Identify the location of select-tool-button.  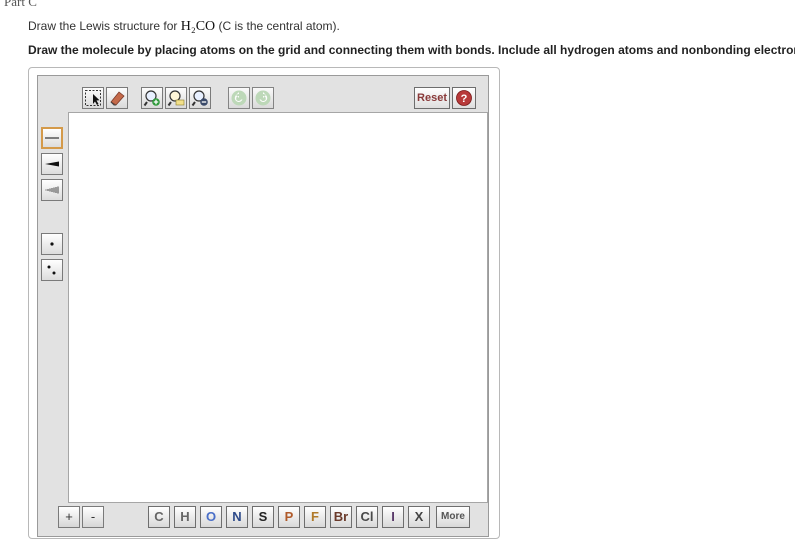
(93, 98).